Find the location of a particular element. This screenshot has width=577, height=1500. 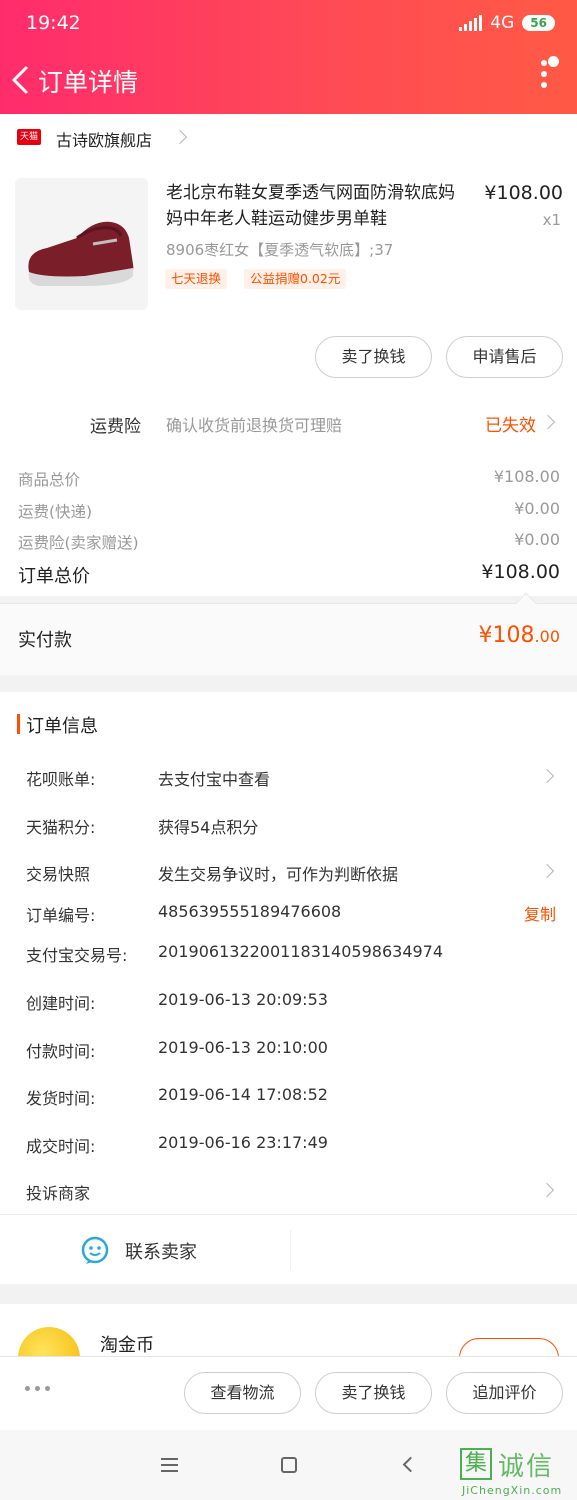

more-actions-icon is located at coordinates (37, 1388).